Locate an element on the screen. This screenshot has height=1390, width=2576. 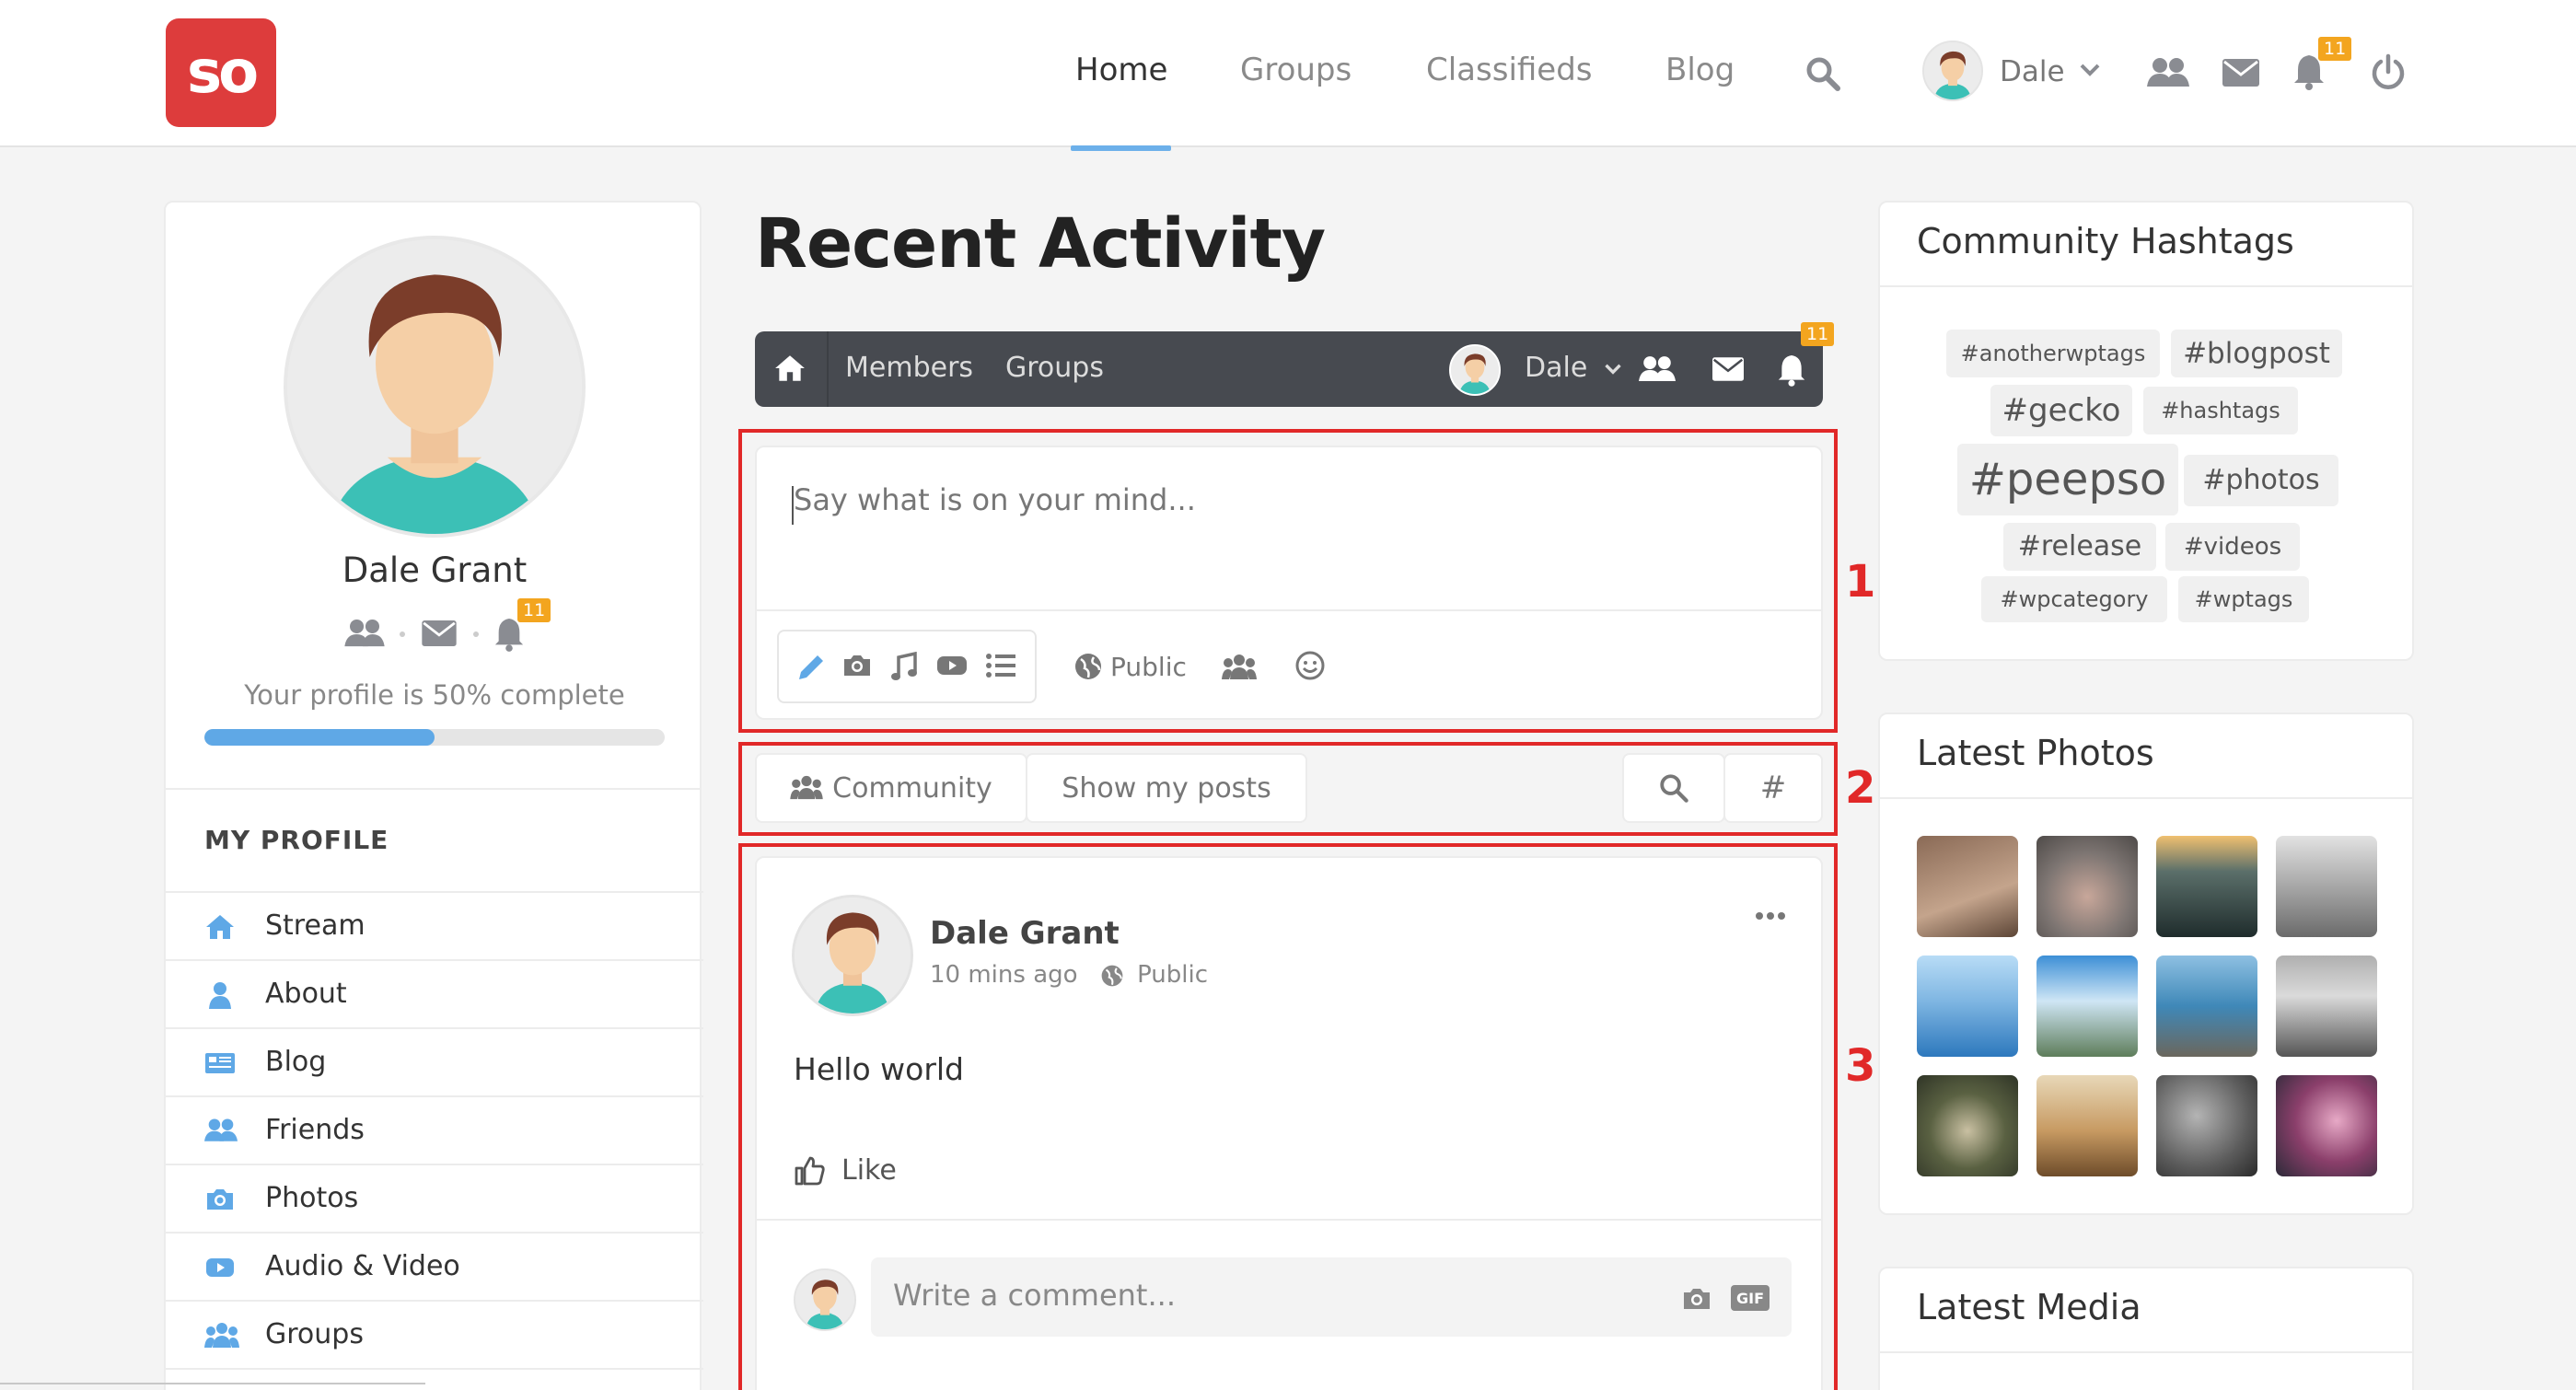
list-icon is located at coordinates (1000, 665).